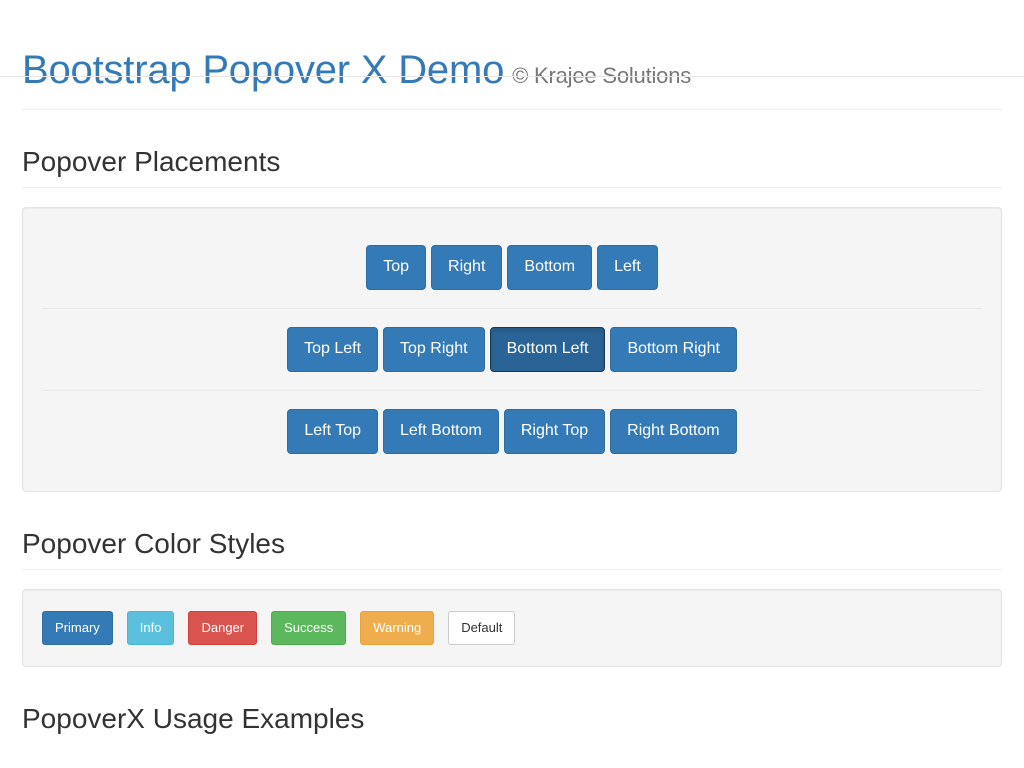 The height and width of the screenshot is (768, 1024). What do you see at coordinates (550, 268) in the screenshot?
I see `popover-button-bottom: Bottom` at bounding box center [550, 268].